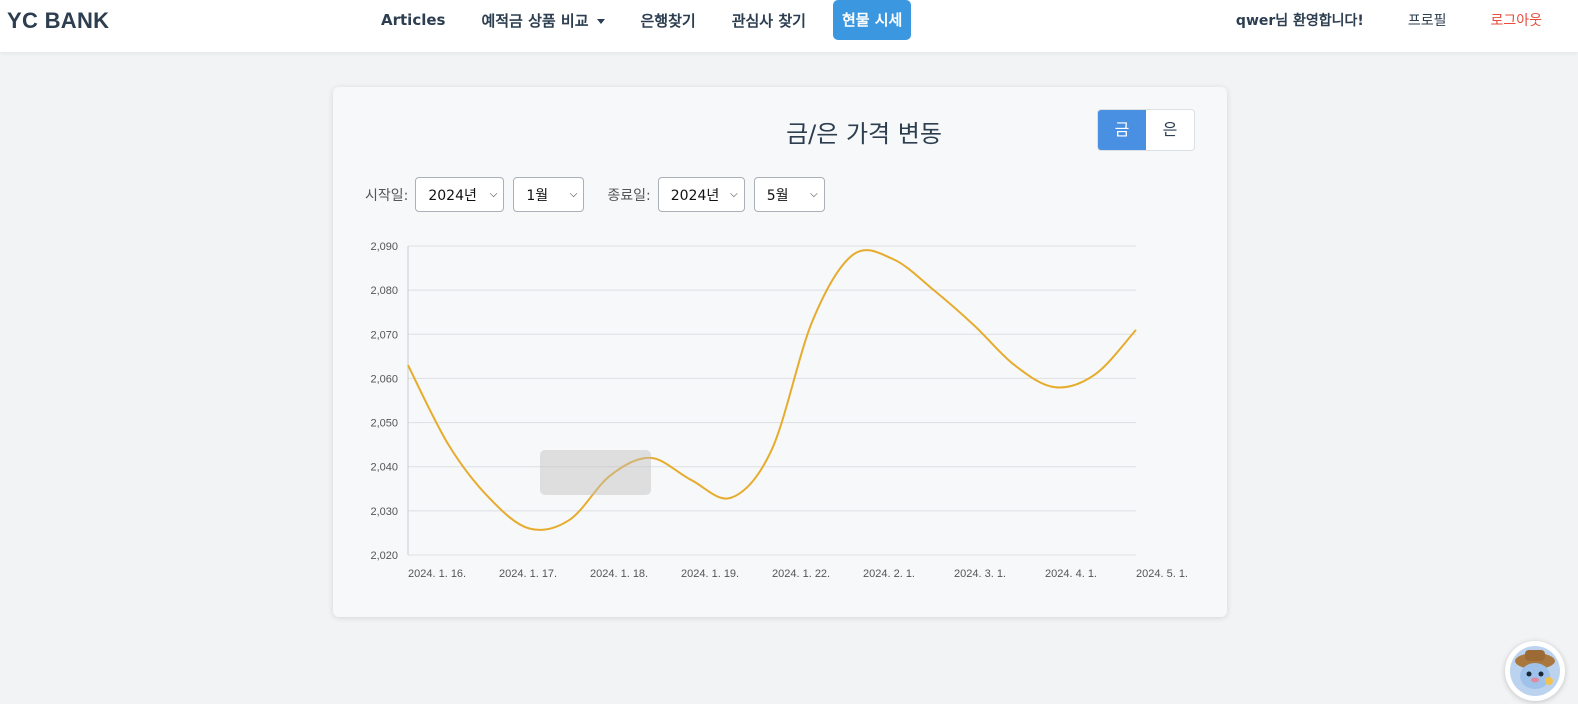  Describe the element at coordinates (1516, 20) in the screenshot. I see `logout-link: 로그아웃` at that location.